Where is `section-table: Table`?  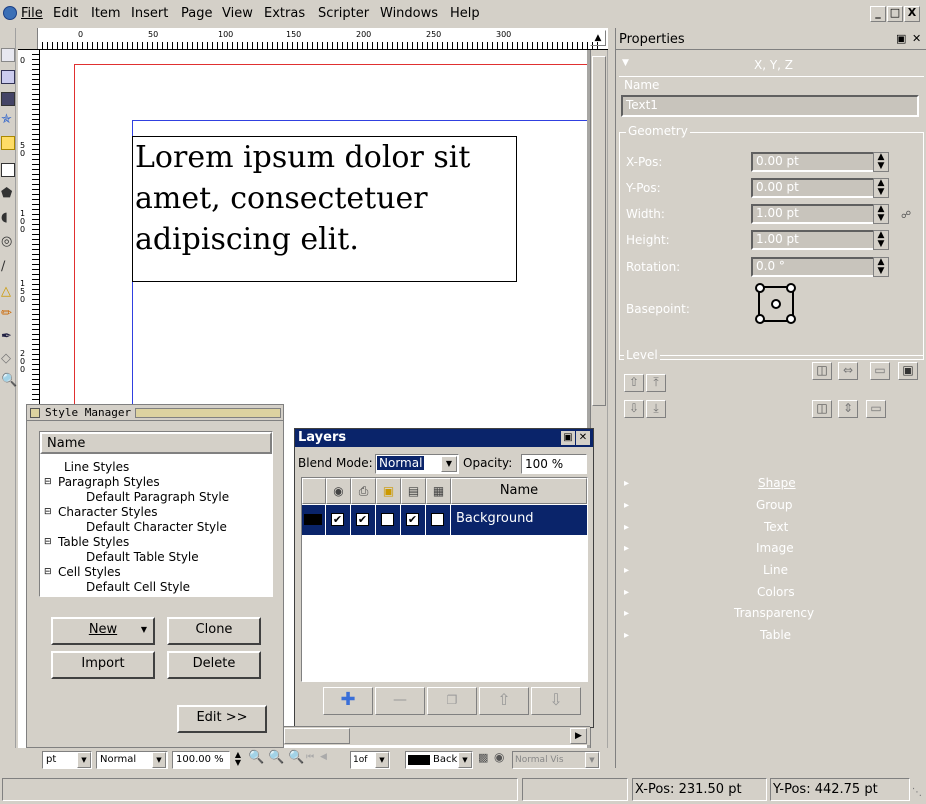 section-table: Table is located at coordinates (775, 635).